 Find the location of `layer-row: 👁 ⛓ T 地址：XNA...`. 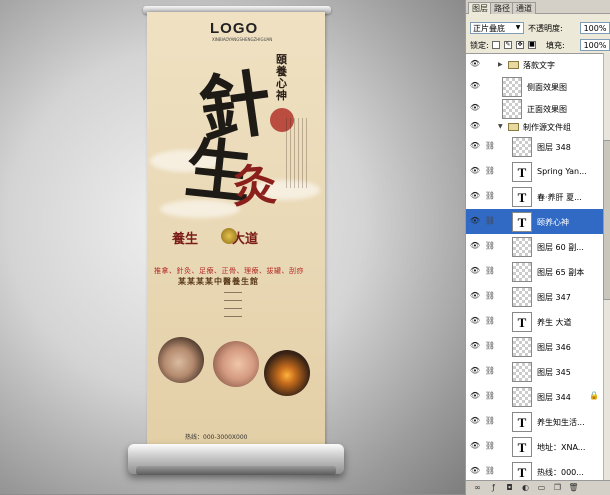

layer-row: 👁 ⛓ T 地址：XNA... is located at coordinates (534, 447).